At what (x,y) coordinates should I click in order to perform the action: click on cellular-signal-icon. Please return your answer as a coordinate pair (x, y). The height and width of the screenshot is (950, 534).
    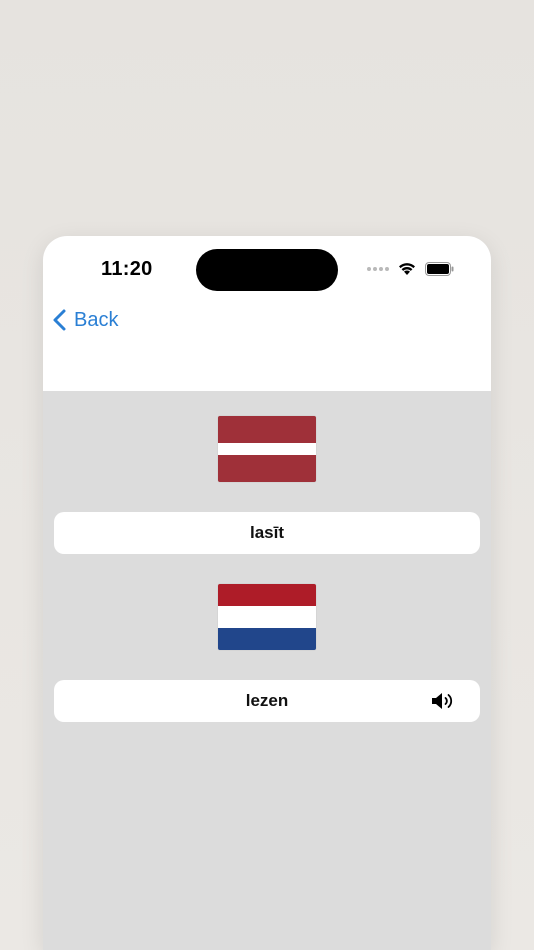
    Looking at the image, I should click on (378, 268).